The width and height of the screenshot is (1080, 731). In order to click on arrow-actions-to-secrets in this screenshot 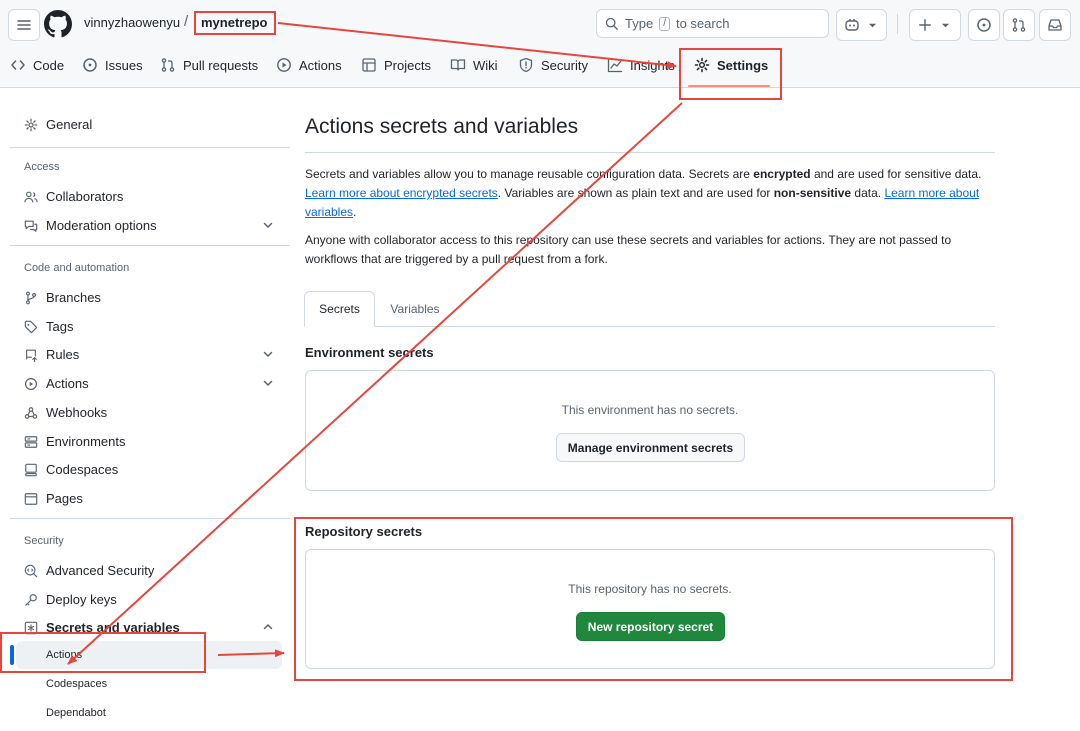, I will do `click(251, 653)`.